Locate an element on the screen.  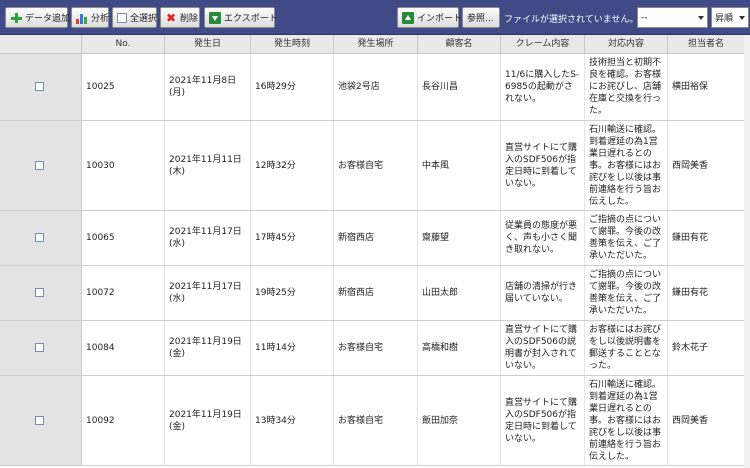
vertical-scrollbar is located at coordinates (747, 251).